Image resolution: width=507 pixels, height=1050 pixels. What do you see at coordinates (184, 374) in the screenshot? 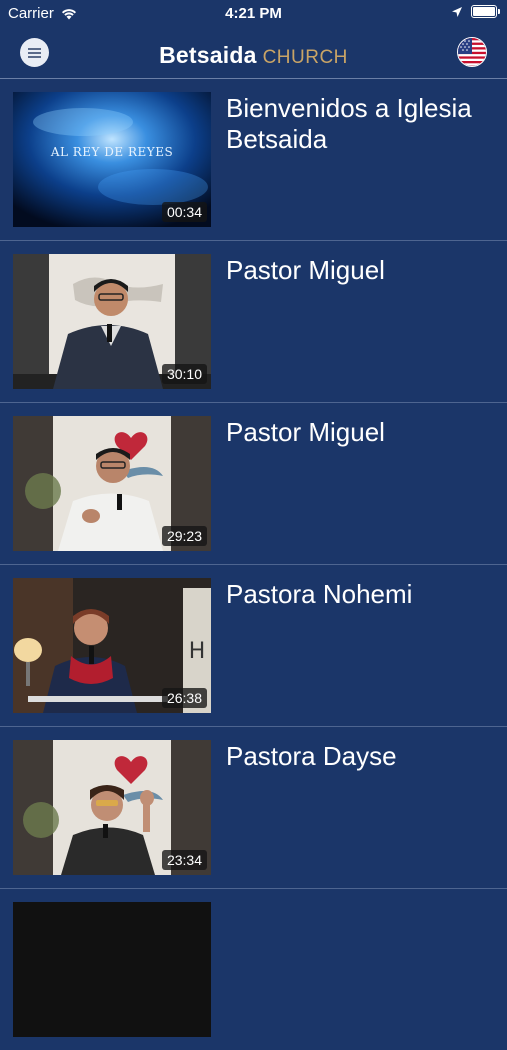
I see `video-duration: 30:10` at bounding box center [184, 374].